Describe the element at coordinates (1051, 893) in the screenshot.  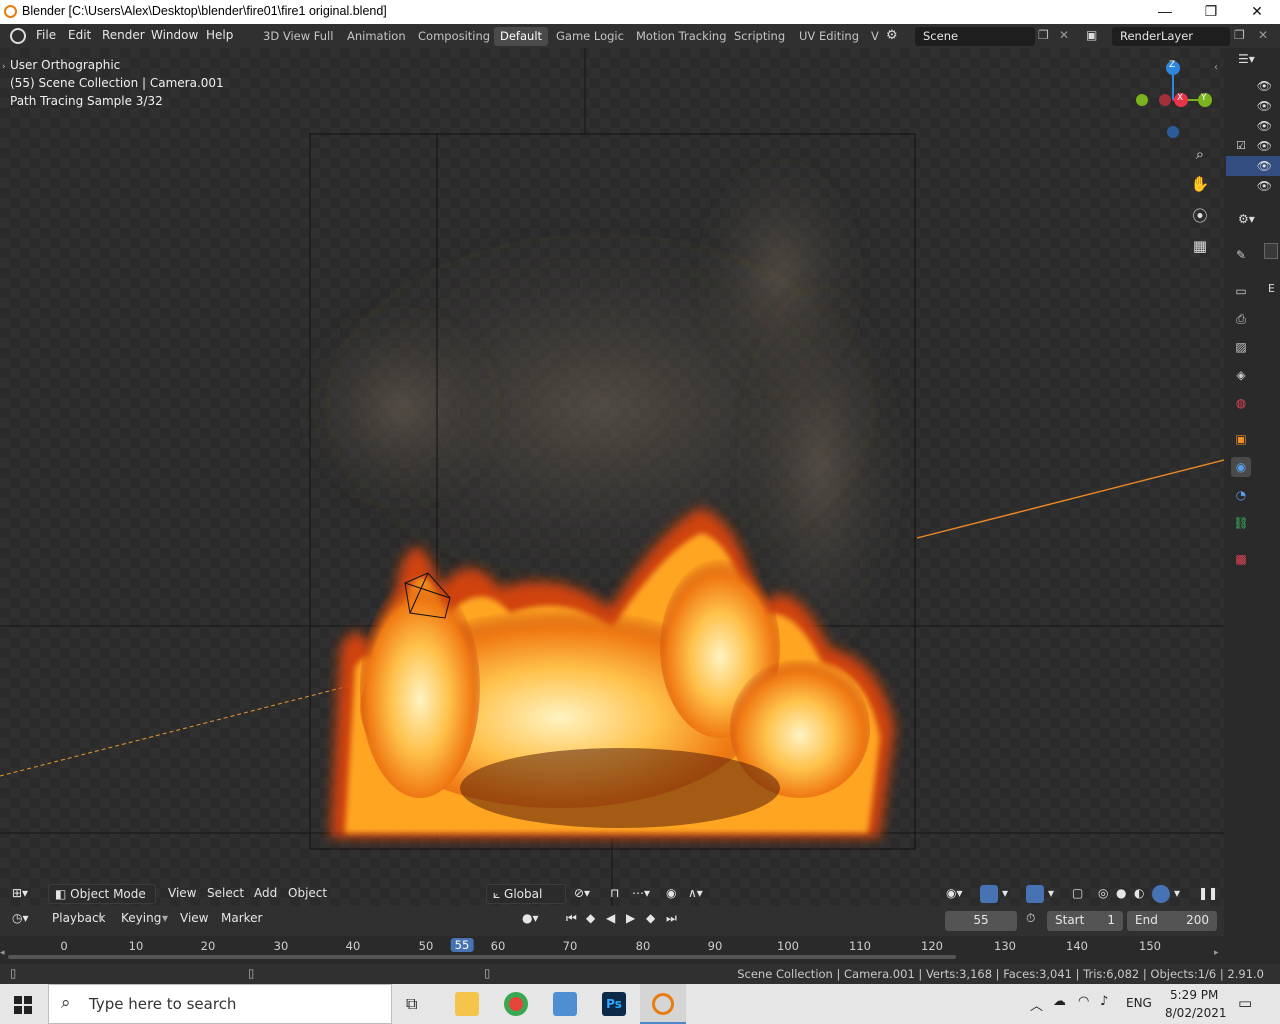
I see `overlays-dropdown-icon: ▾` at that location.